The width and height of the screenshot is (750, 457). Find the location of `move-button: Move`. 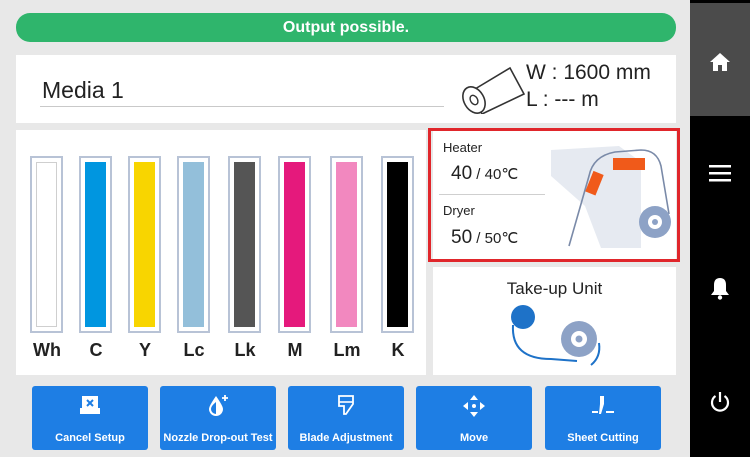

move-button: Move is located at coordinates (474, 418).